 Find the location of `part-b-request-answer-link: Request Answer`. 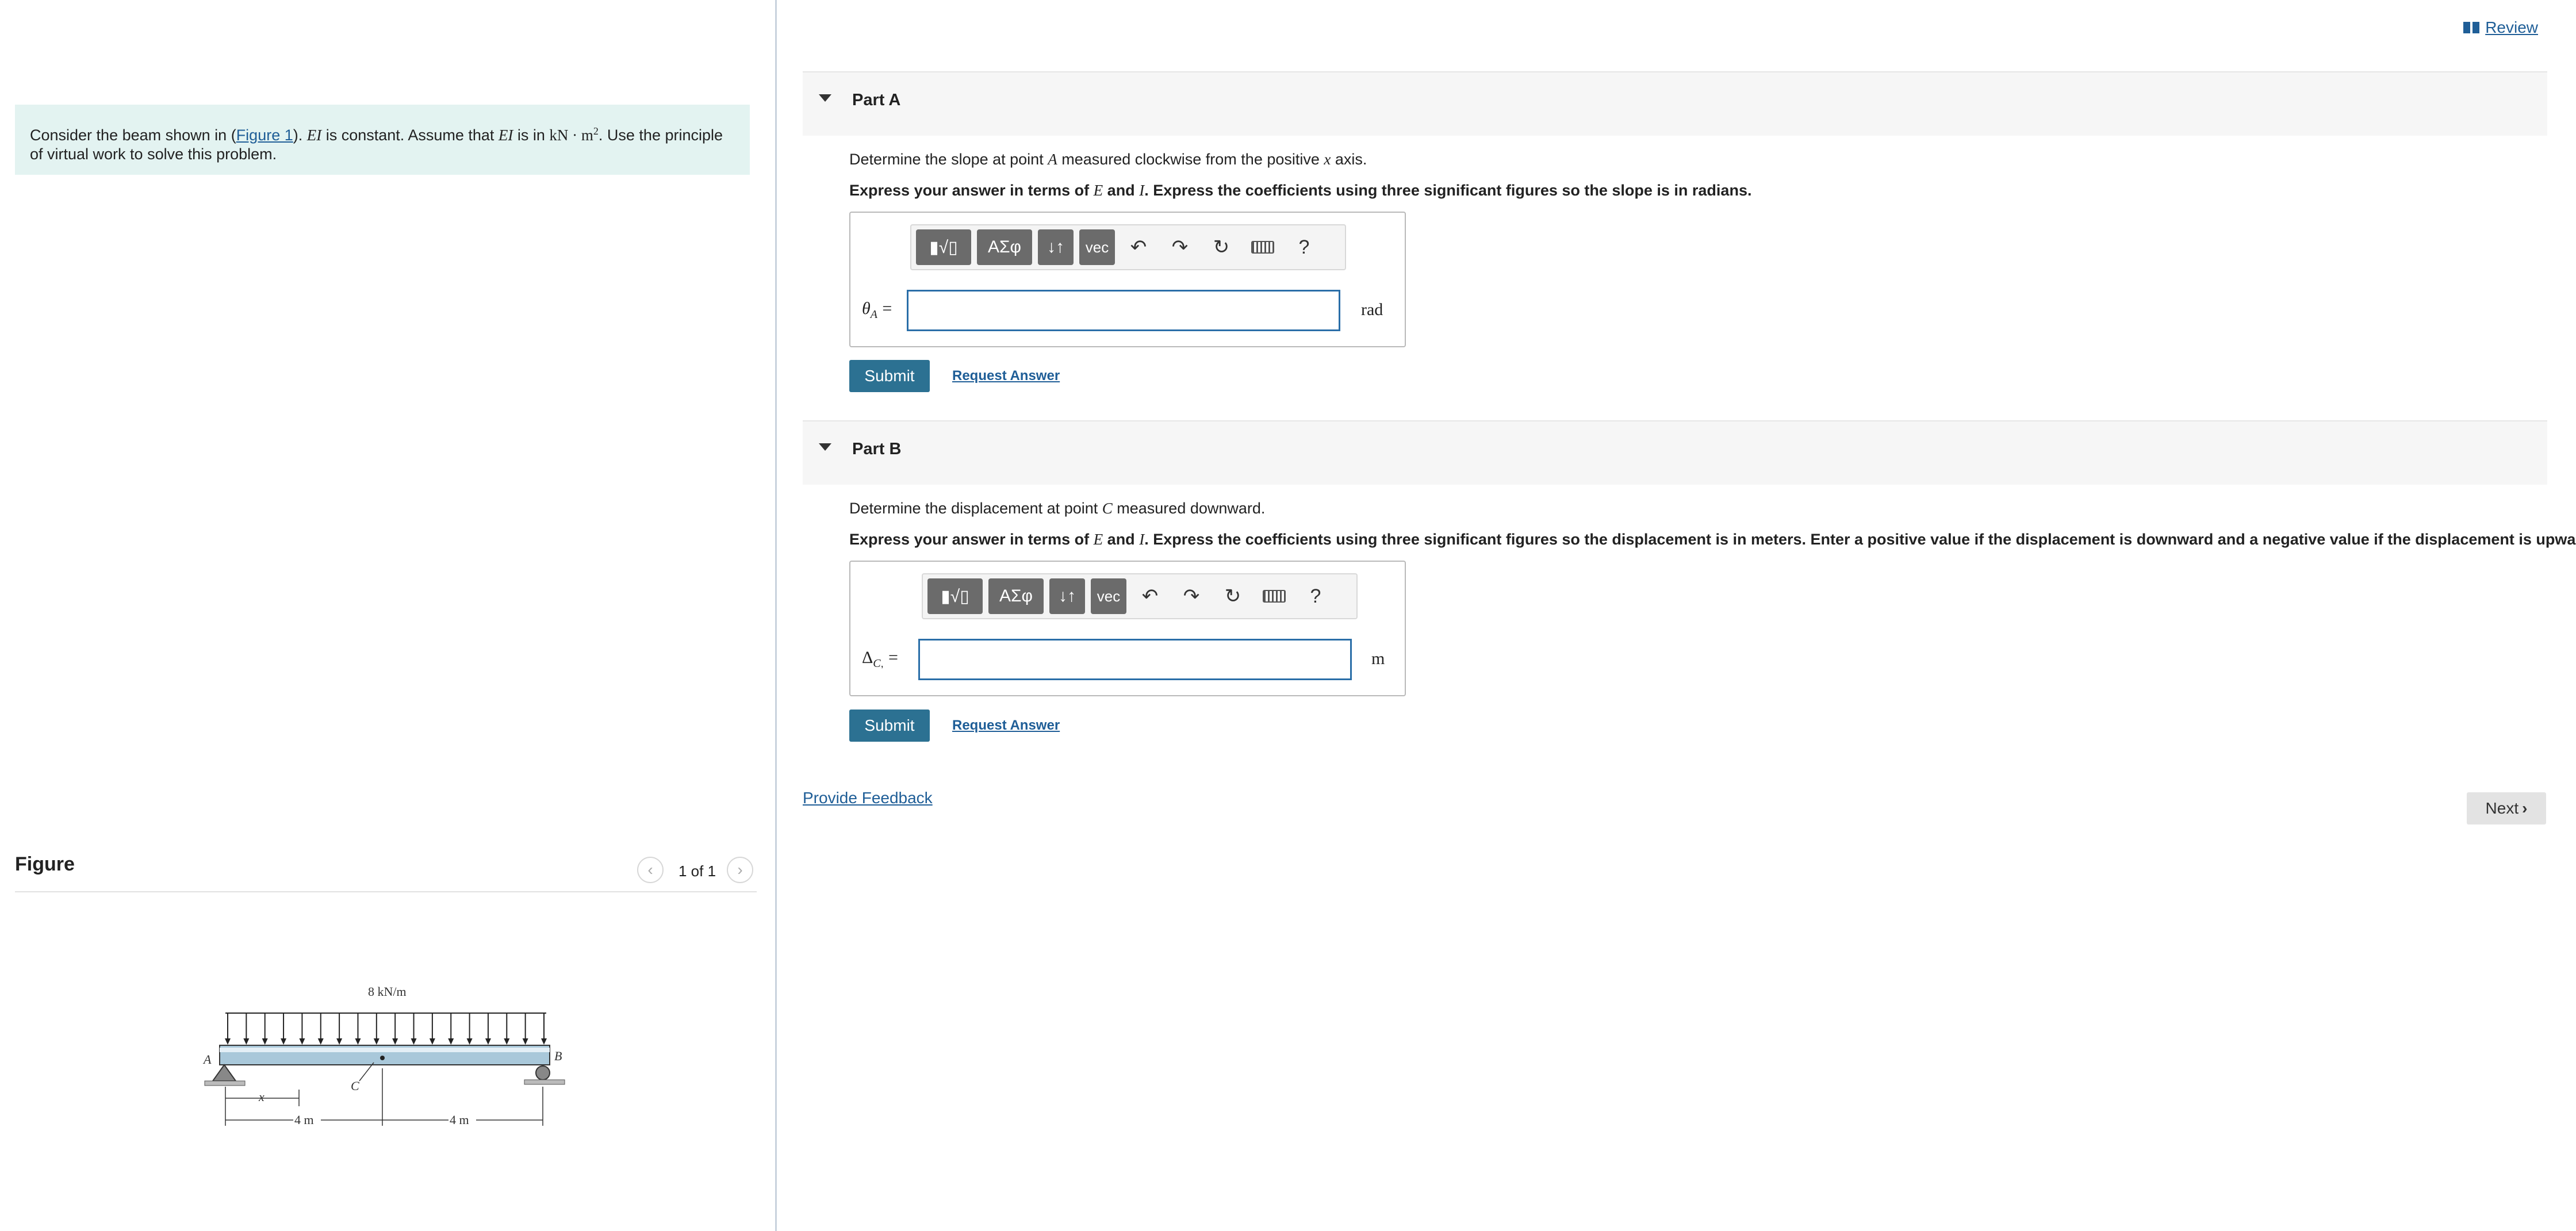

part-b-request-answer-link: Request Answer is located at coordinates (1006, 726).